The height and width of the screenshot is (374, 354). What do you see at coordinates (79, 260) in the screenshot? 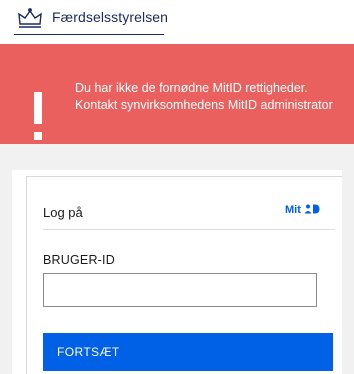
I see `user-id-label: BRUGER-ID` at bounding box center [79, 260].